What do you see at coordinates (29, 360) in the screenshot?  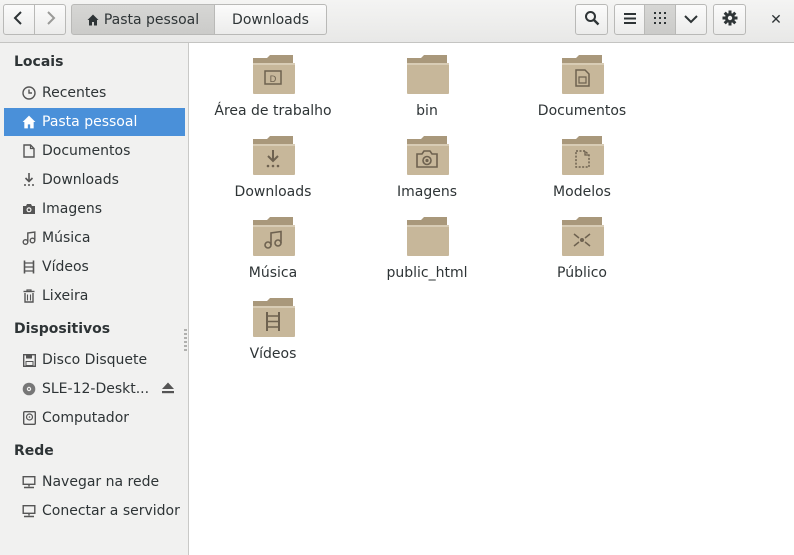 I see `floppy-icon` at bounding box center [29, 360].